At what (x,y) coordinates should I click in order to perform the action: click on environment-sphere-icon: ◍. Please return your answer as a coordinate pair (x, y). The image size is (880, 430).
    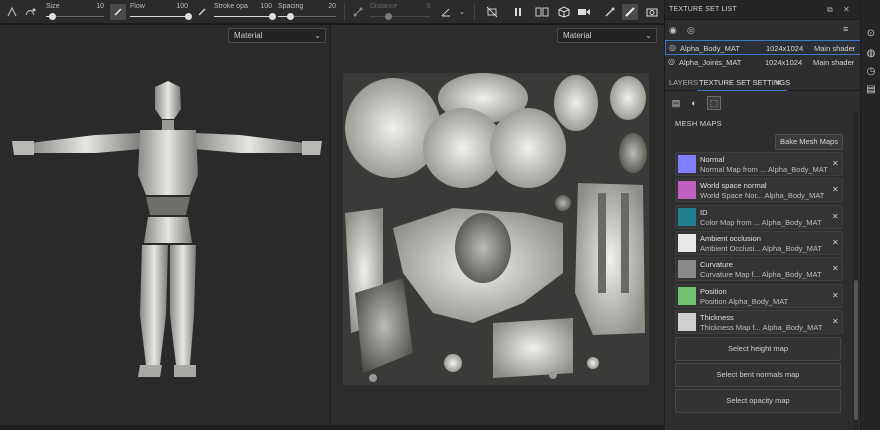
    Looking at the image, I should click on (871, 53).